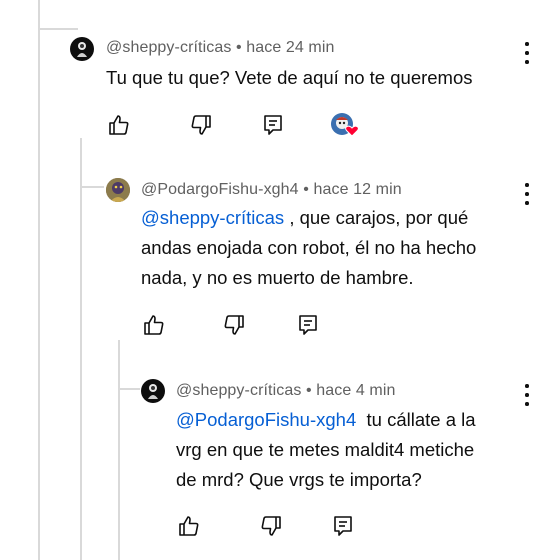 The height and width of the screenshot is (560, 560). What do you see at coordinates (81, 349) in the screenshot?
I see `thread-line-reply-level` at bounding box center [81, 349].